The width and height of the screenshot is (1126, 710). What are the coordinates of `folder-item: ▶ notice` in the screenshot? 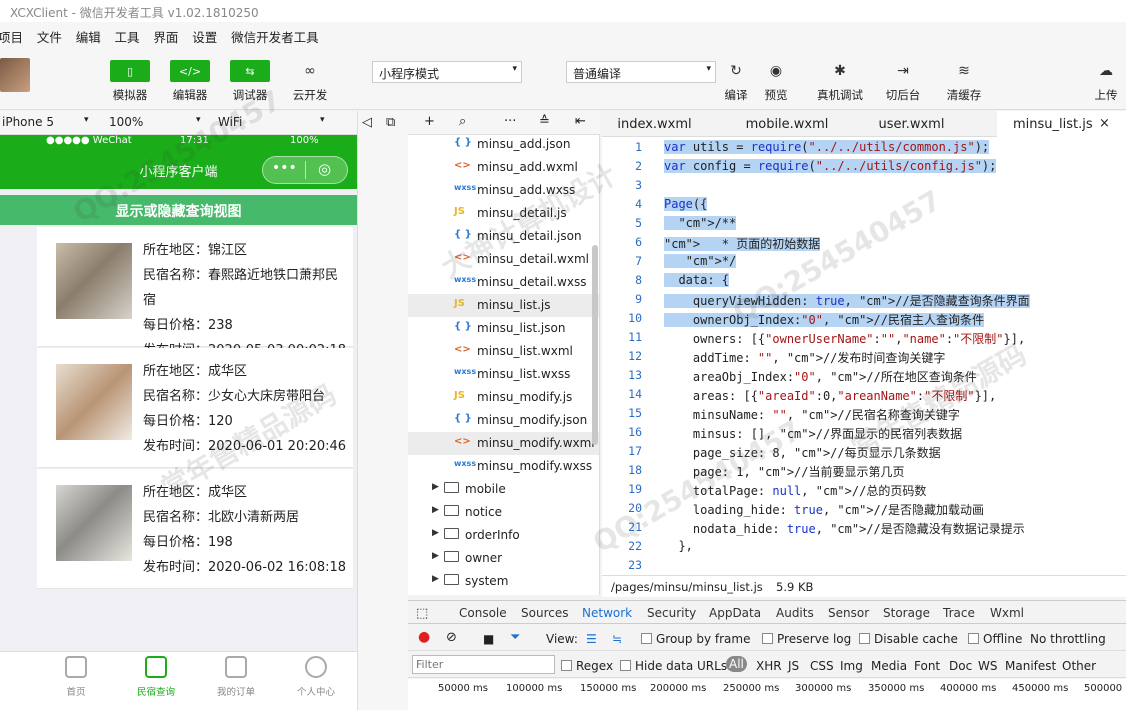 It's located at (503, 512).